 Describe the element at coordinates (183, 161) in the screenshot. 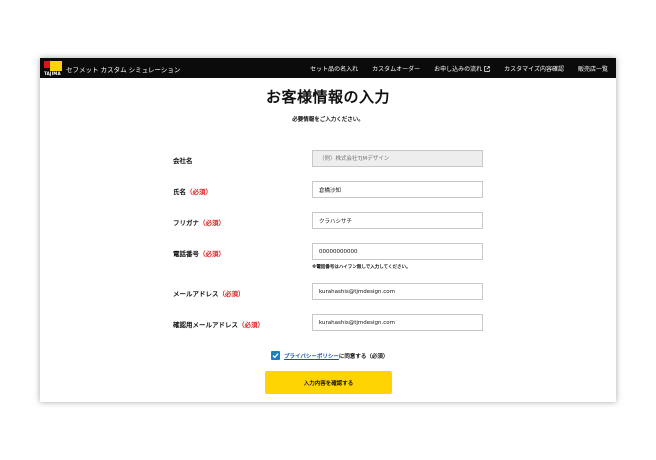

I see `company-label: 会社名` at that location.